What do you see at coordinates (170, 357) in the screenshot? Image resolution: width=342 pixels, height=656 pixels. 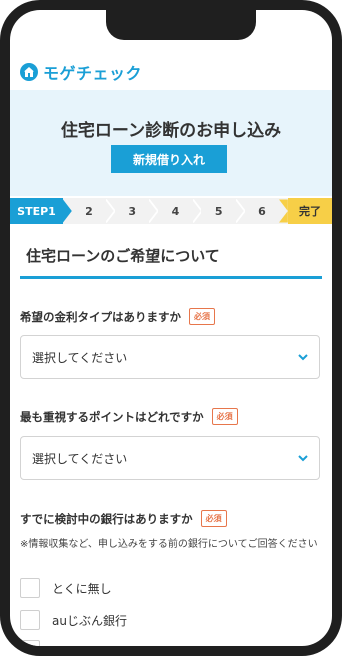 I see `interest-type-select: 選択してください` at bounding box center [170, 357].